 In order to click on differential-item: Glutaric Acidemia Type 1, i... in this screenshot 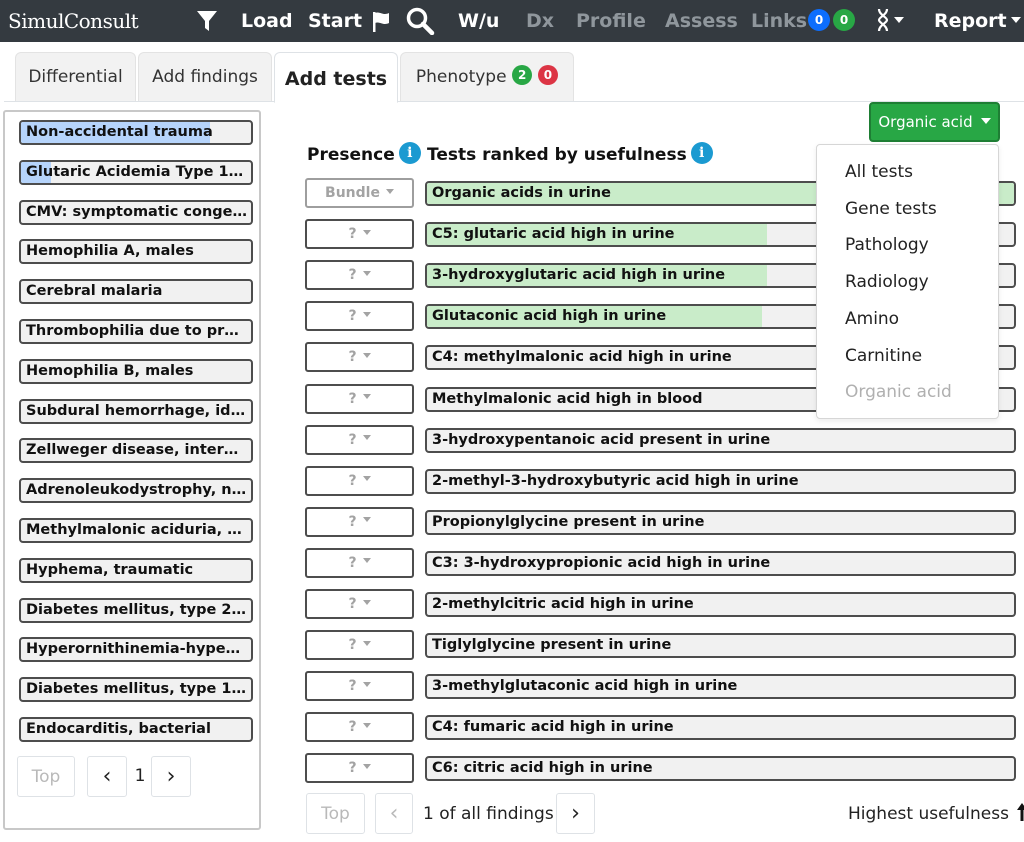, I will do `click(136, 172)`.